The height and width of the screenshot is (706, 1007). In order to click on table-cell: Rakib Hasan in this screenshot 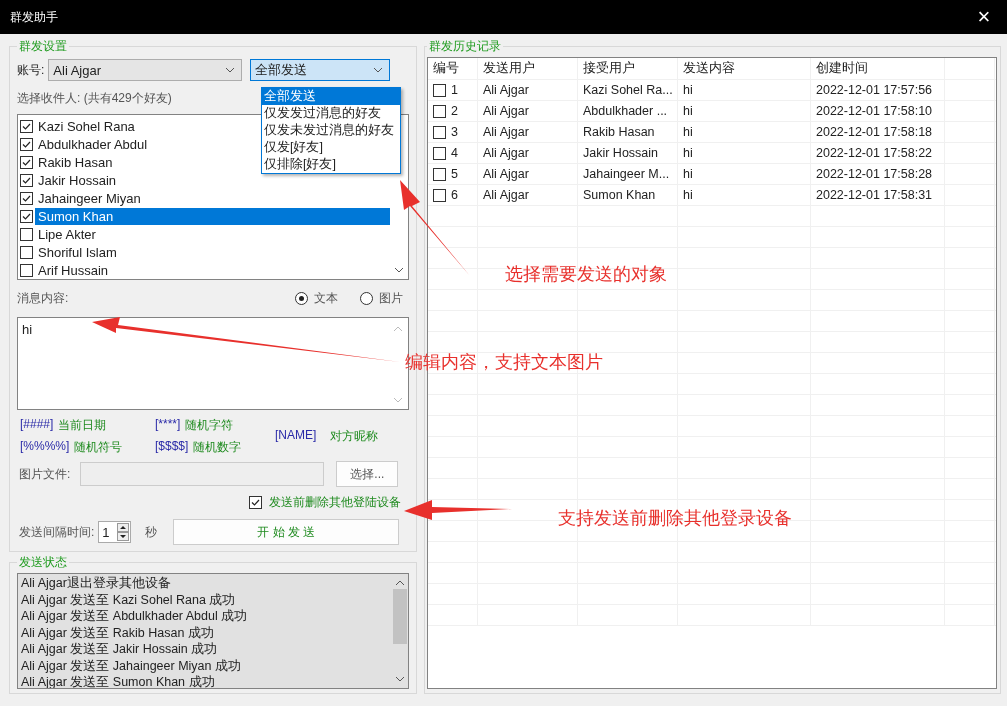, I will do `click(619, 132)`.